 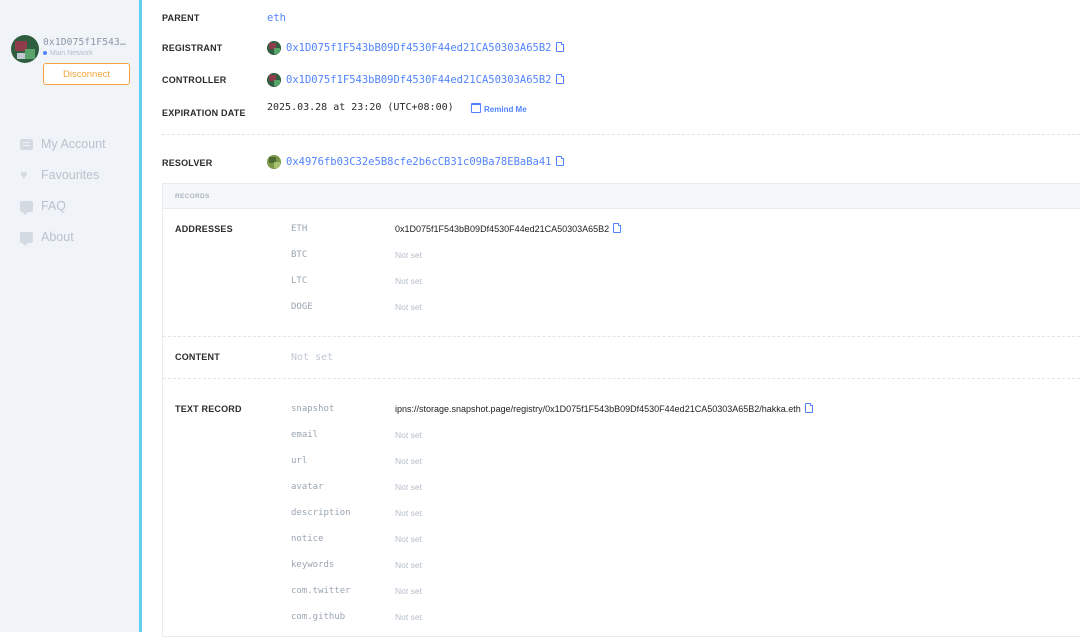 What do you see at coordinates (408, 435) in the screenshot?
I see `text-value-email: Not set` at bounding box center [408, 435].